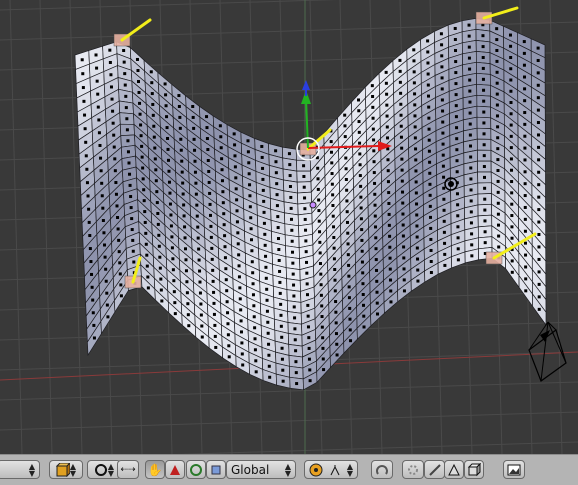 Image resolution: width=578 pixels, height=485 pixels. I want to click on snap-button, so click(413, 469).